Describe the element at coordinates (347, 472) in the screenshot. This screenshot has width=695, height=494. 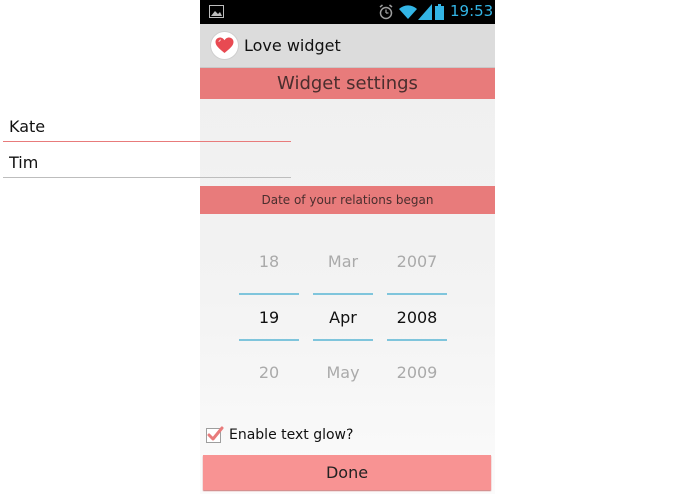
I see `done-button: Done` at that location.